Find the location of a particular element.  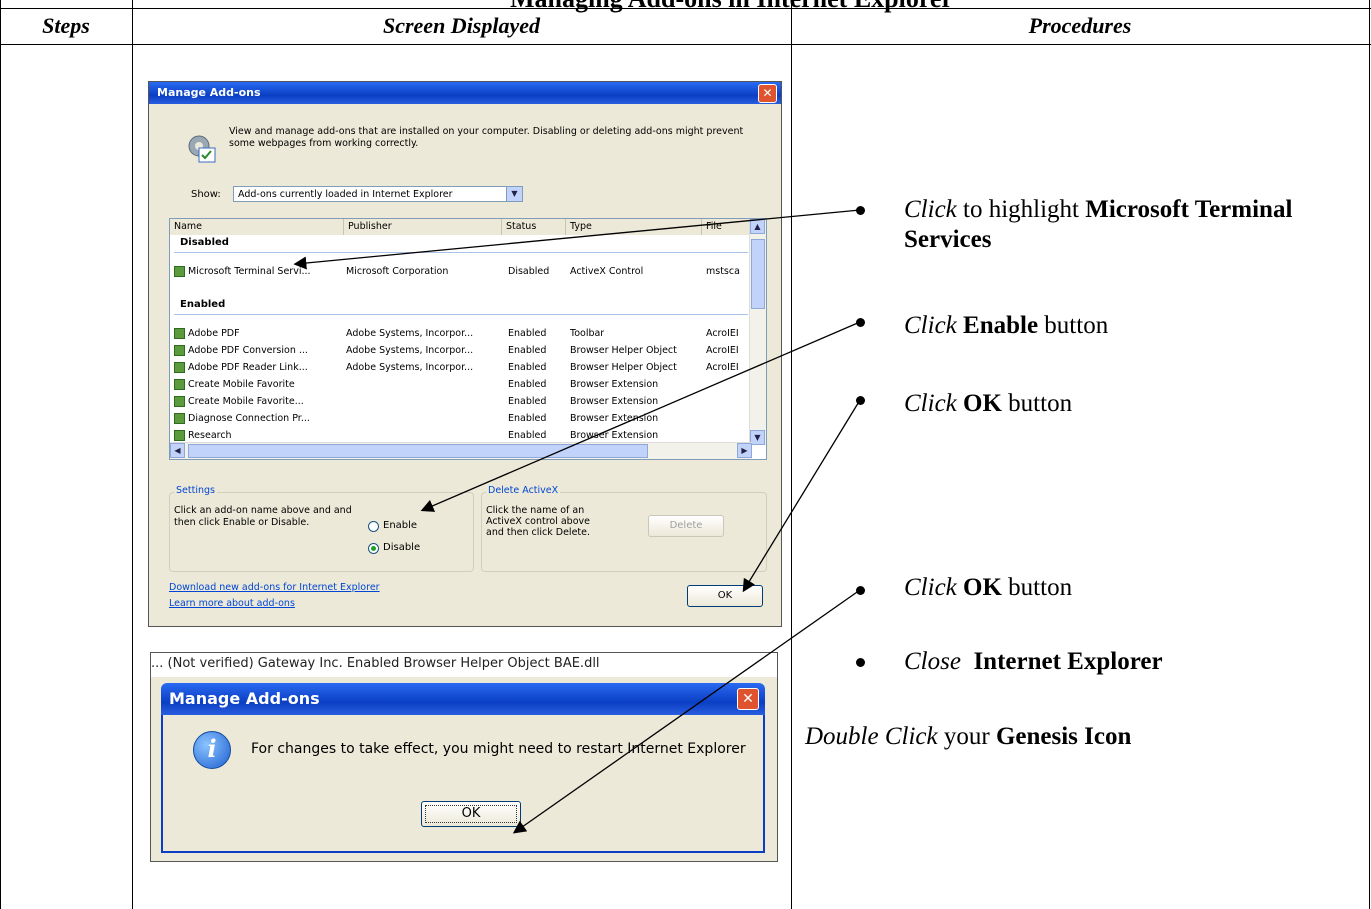

procedure-3: Click OK button is located at coordinates (988, 403).